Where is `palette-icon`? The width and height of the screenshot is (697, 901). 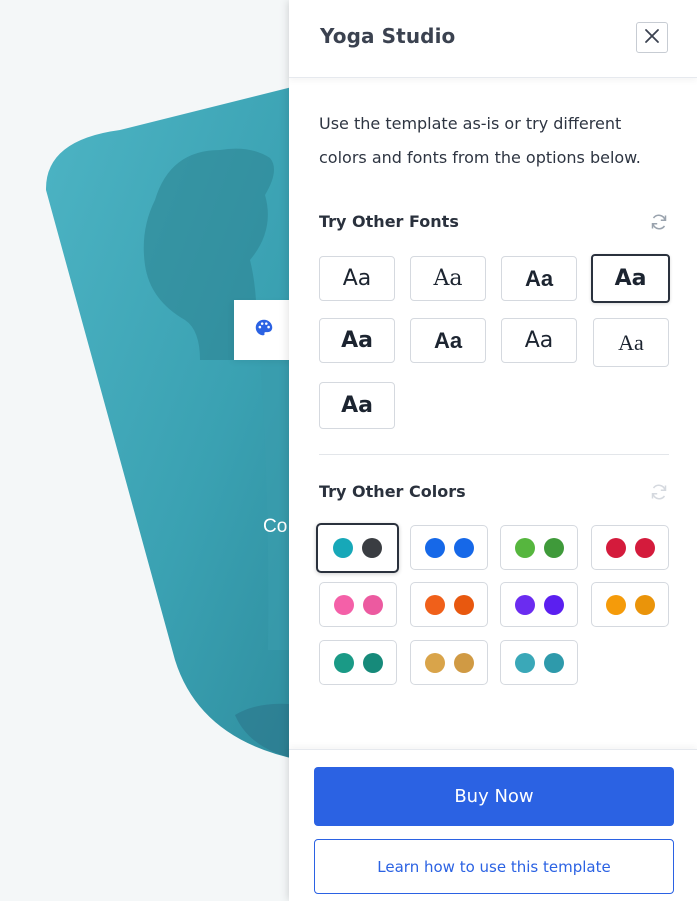
palette-icon is located at coordinates (264, 330).